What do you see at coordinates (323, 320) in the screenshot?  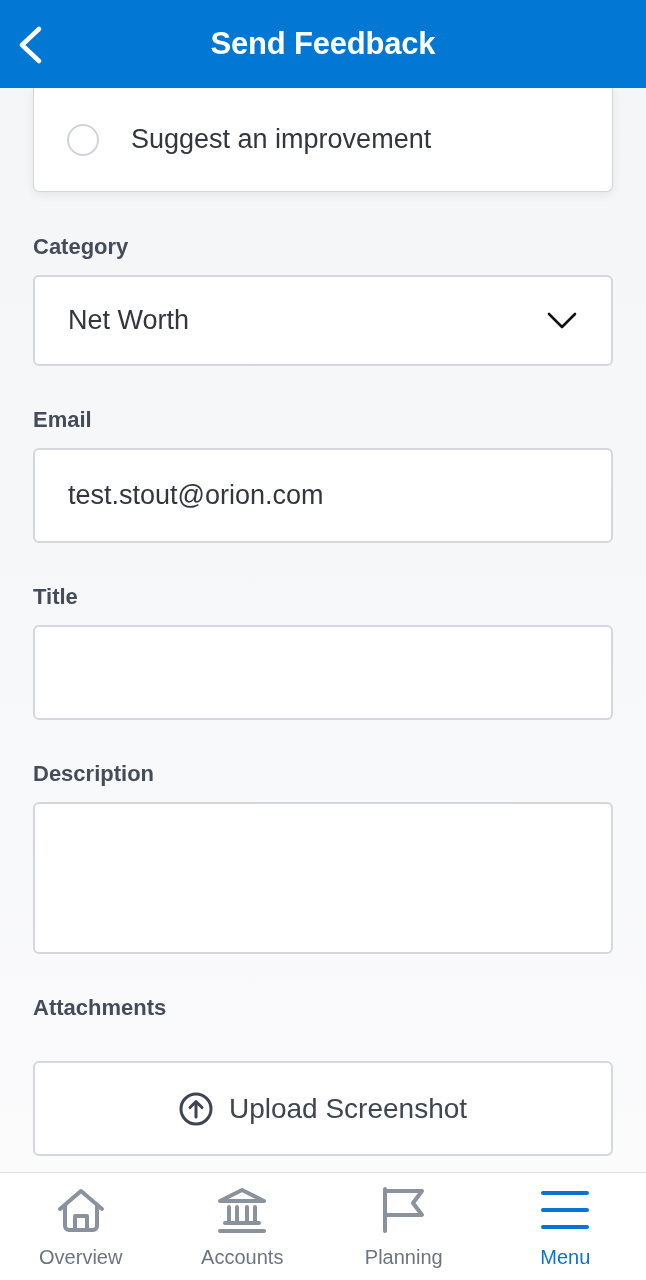 I see `category-select: Net Worth` at bounding box center [323, 320].